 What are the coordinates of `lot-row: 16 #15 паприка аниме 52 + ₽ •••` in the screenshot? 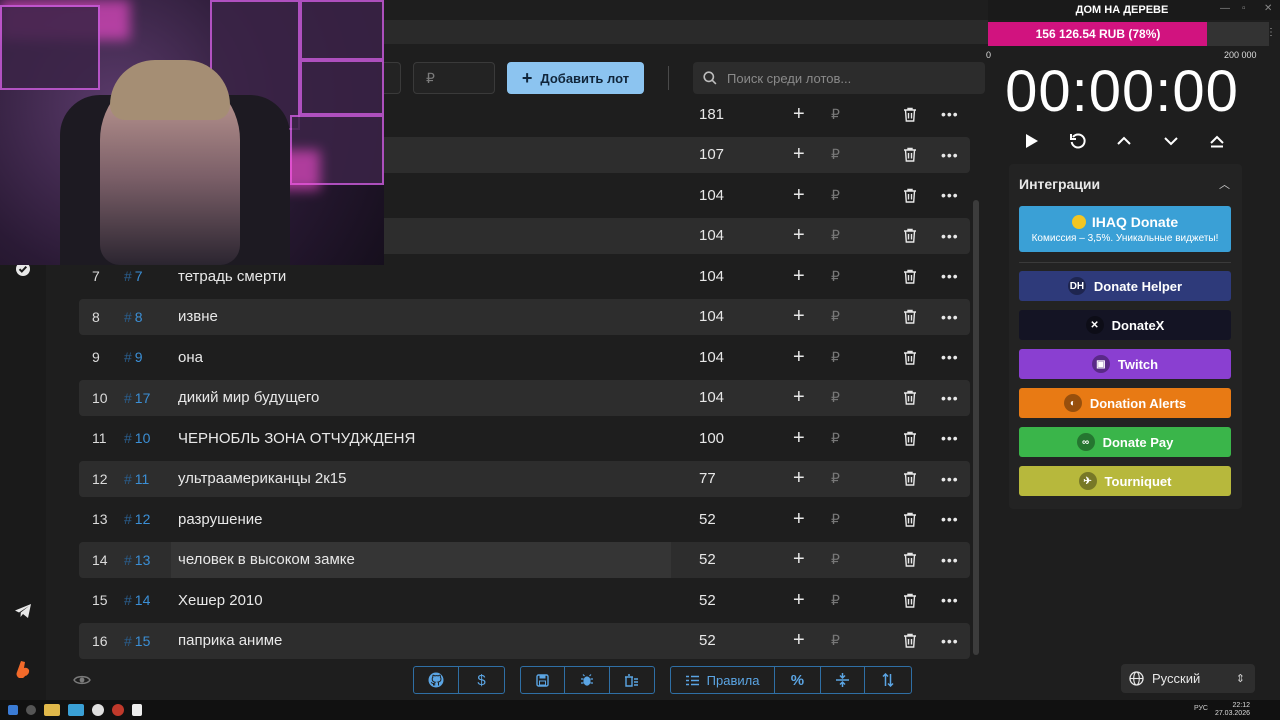 It's located at (524, 640).